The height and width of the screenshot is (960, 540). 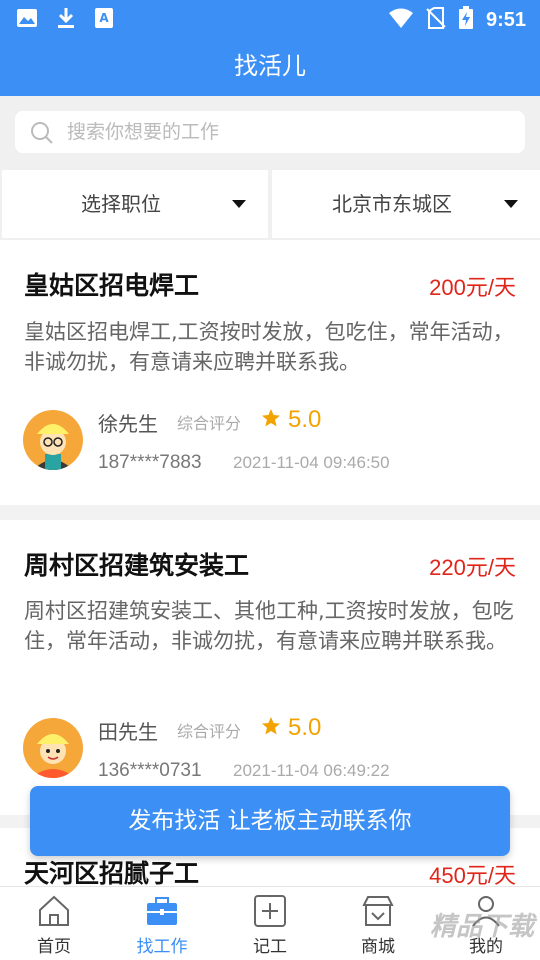 I want to click on translate-icon: A, so click(x=104, y=20).